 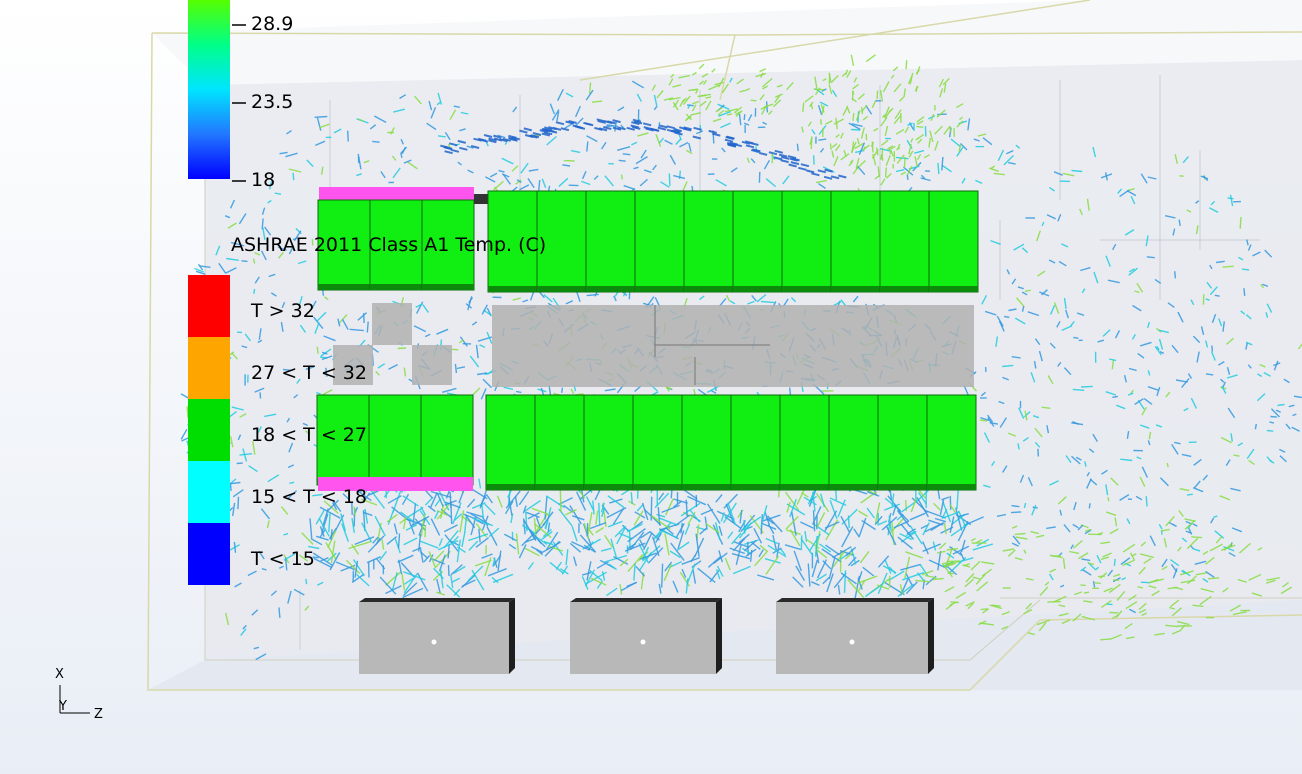 I want to click on legend-item-label: 18 < T < 27, so click(x=309, y=435).